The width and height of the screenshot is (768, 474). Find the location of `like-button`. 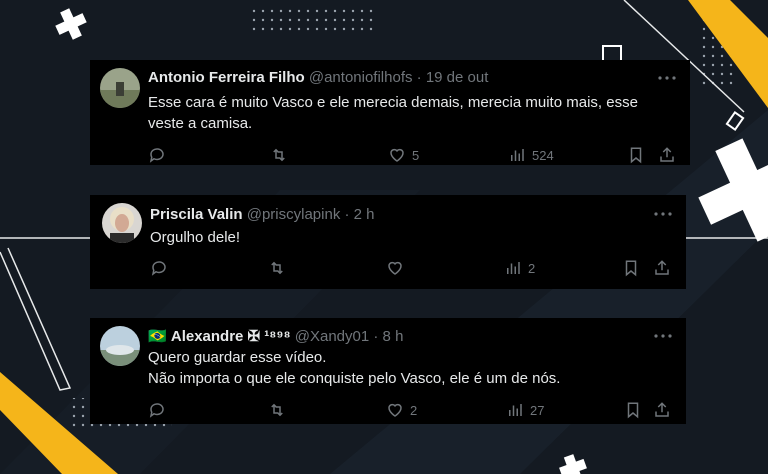

like-button is located at coordinates (398, 268).